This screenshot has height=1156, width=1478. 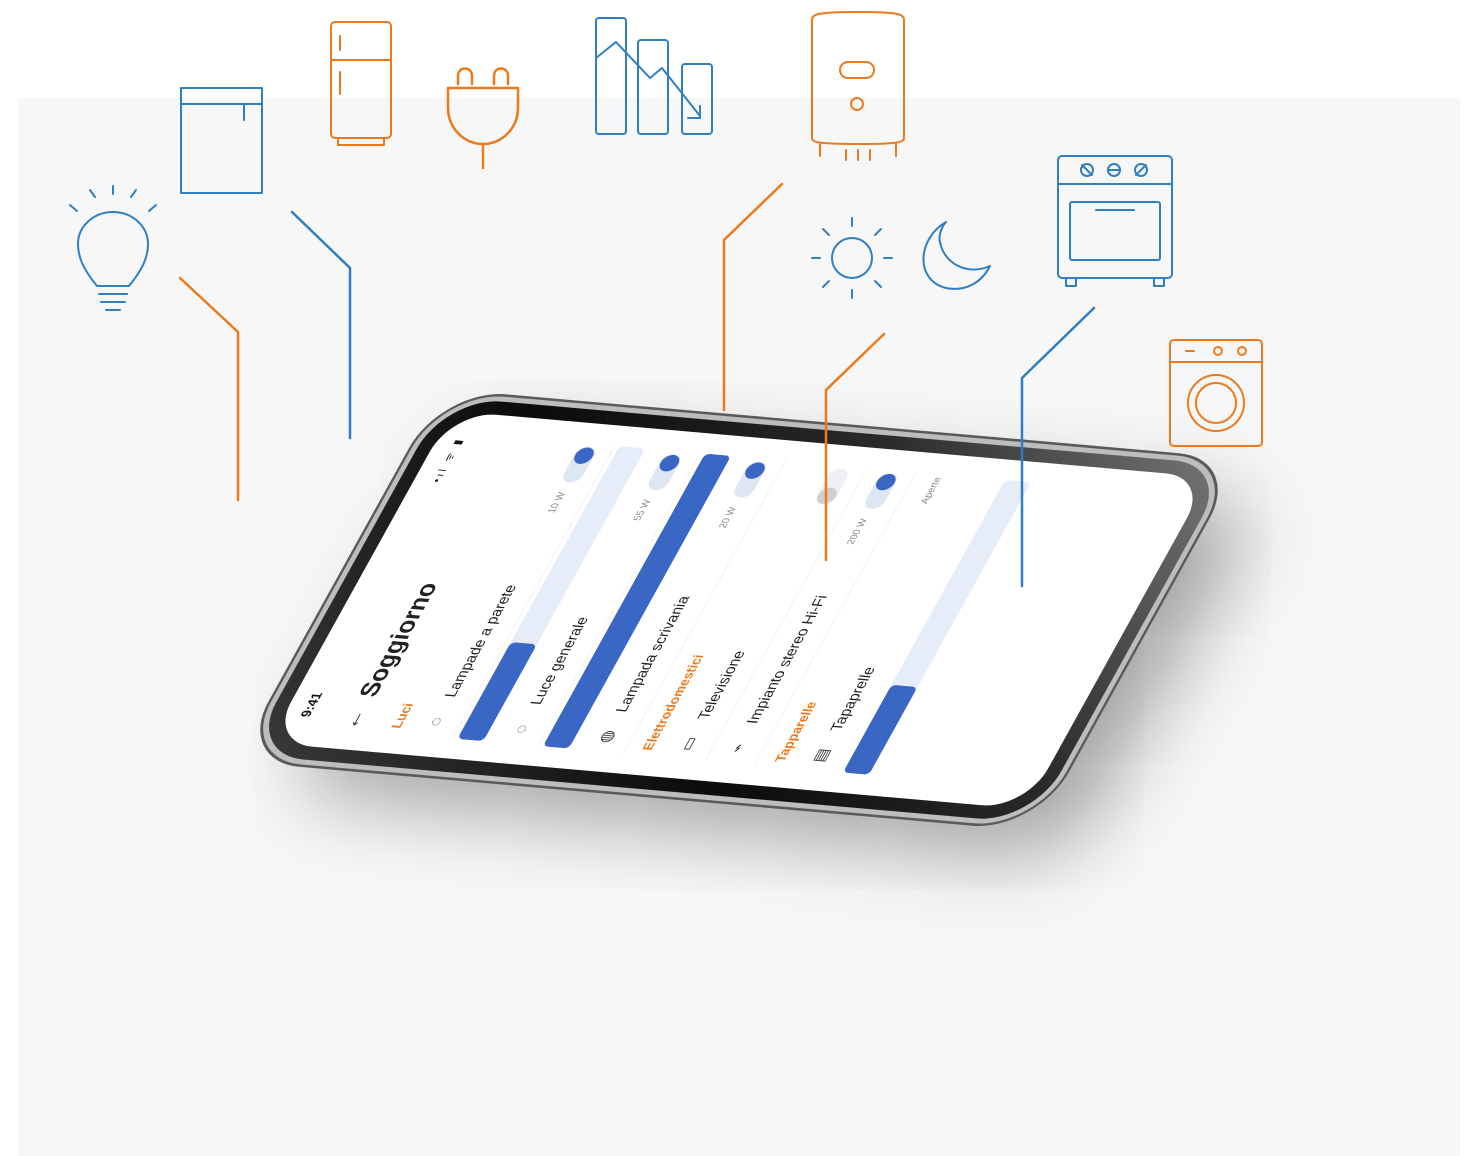 I want to click on lightbulb-icon, so click(x=113, y=248).